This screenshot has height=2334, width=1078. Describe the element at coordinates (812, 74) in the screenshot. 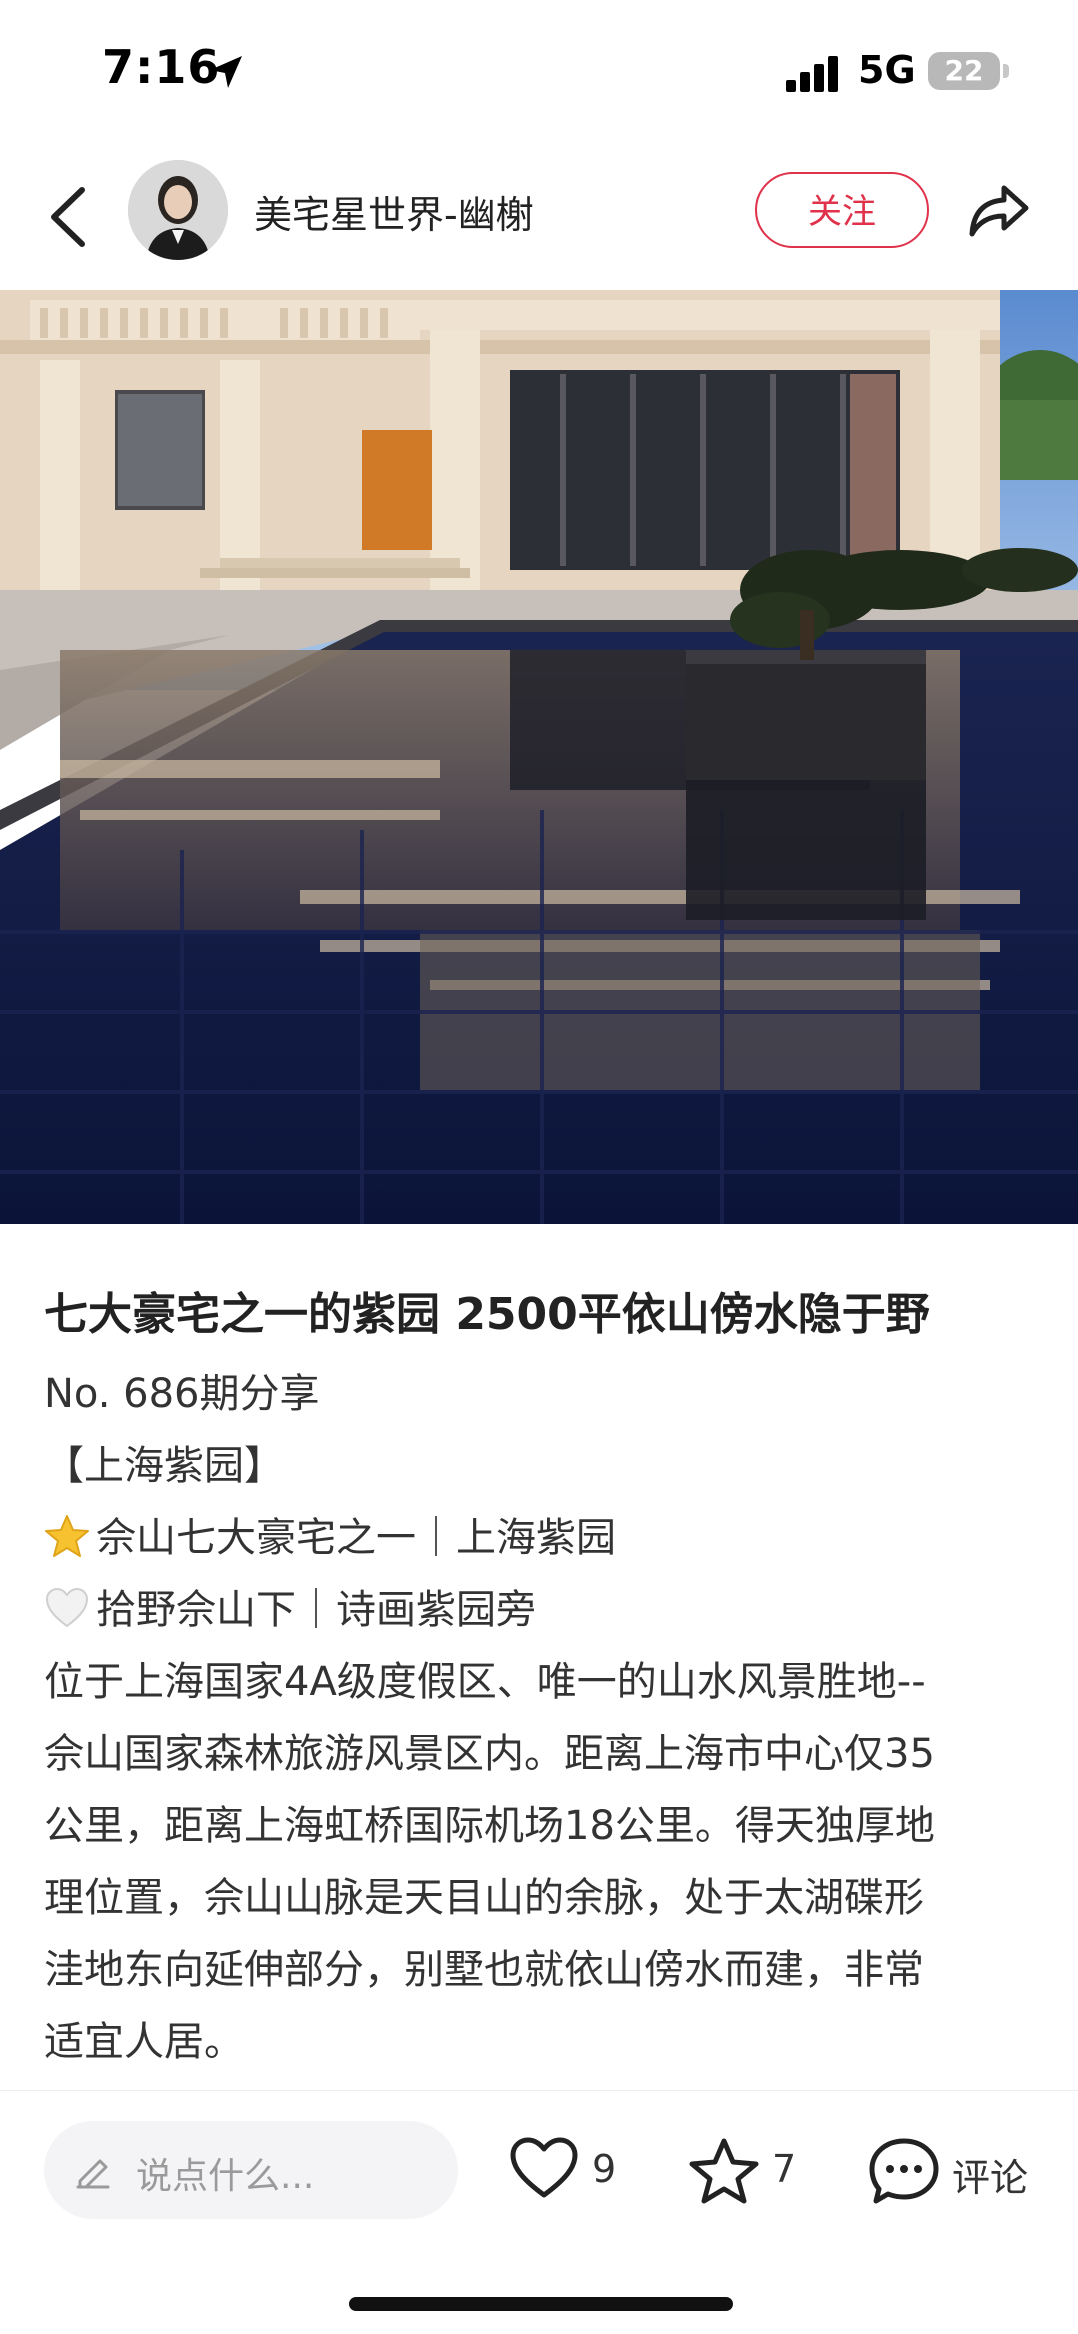

I see `signal-icon` at that location.